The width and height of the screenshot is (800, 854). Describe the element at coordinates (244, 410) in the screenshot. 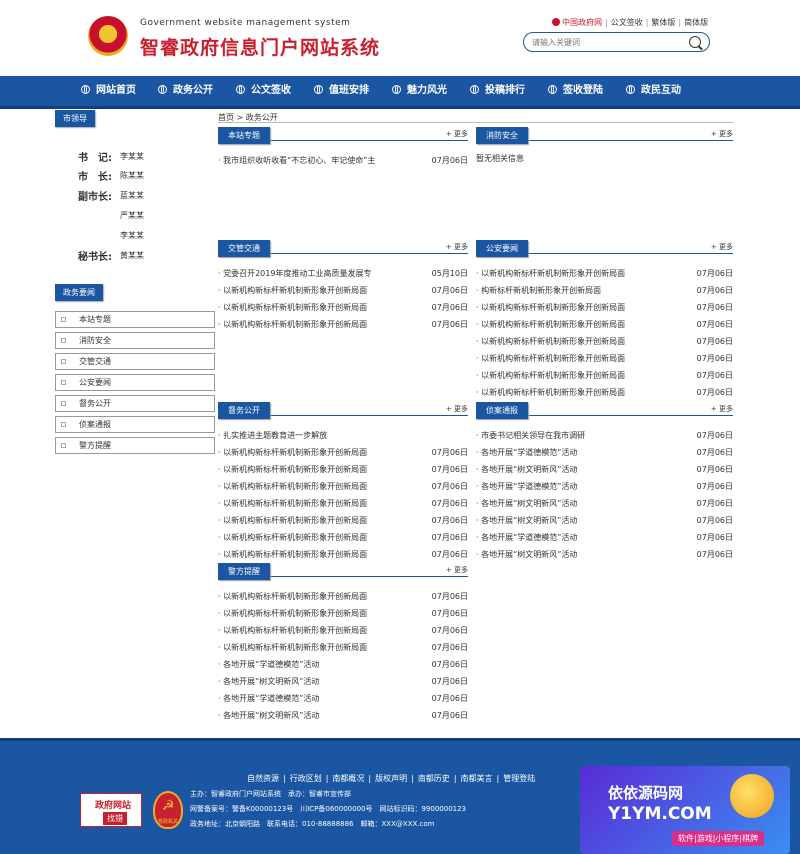

I see `panel-tab: 督务公开` at that location.